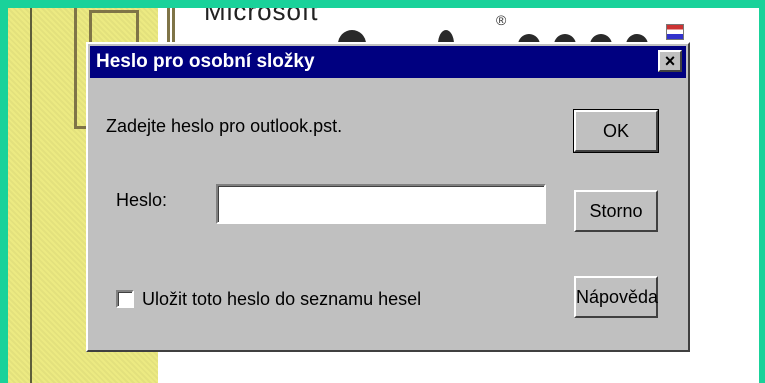 The width and height of the screenshot is (765, 383). I want to click on cancel-button: Storno, so click(616, 211).